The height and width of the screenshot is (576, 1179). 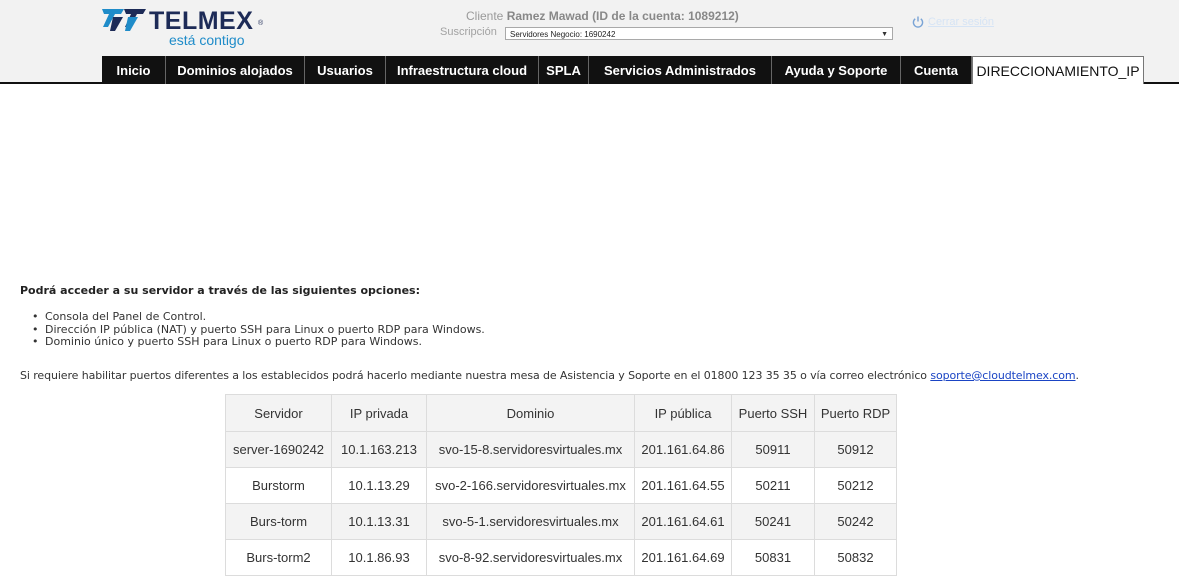 What do you see at coordinates (855, 557) in the screenshot?
I see `cell-puerto-rdp: 50832` at bounding box center [855, 557].